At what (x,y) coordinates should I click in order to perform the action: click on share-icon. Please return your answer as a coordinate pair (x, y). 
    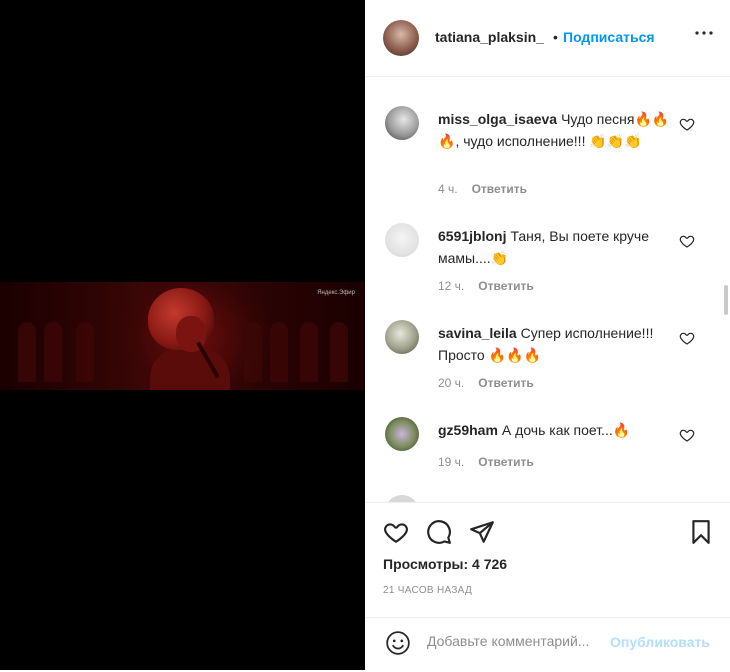
    Looking at the image, I should click on (482, 532).